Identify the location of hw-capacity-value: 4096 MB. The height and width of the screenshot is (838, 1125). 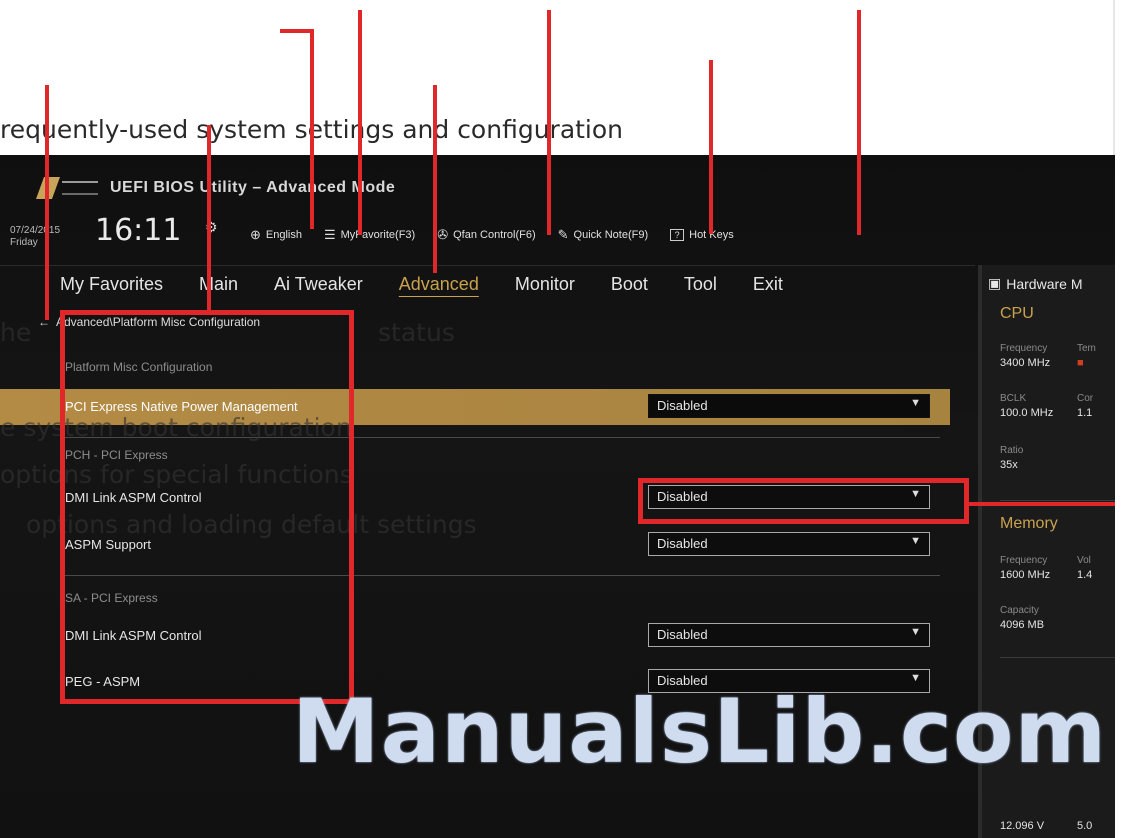
(1022, 625).